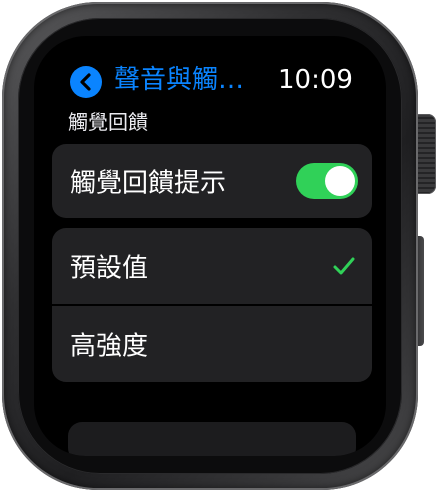  What do you see at coordinates (315, 80) in the screenshot?
I see `clock: 10:09` at bounding box center [315, 80].